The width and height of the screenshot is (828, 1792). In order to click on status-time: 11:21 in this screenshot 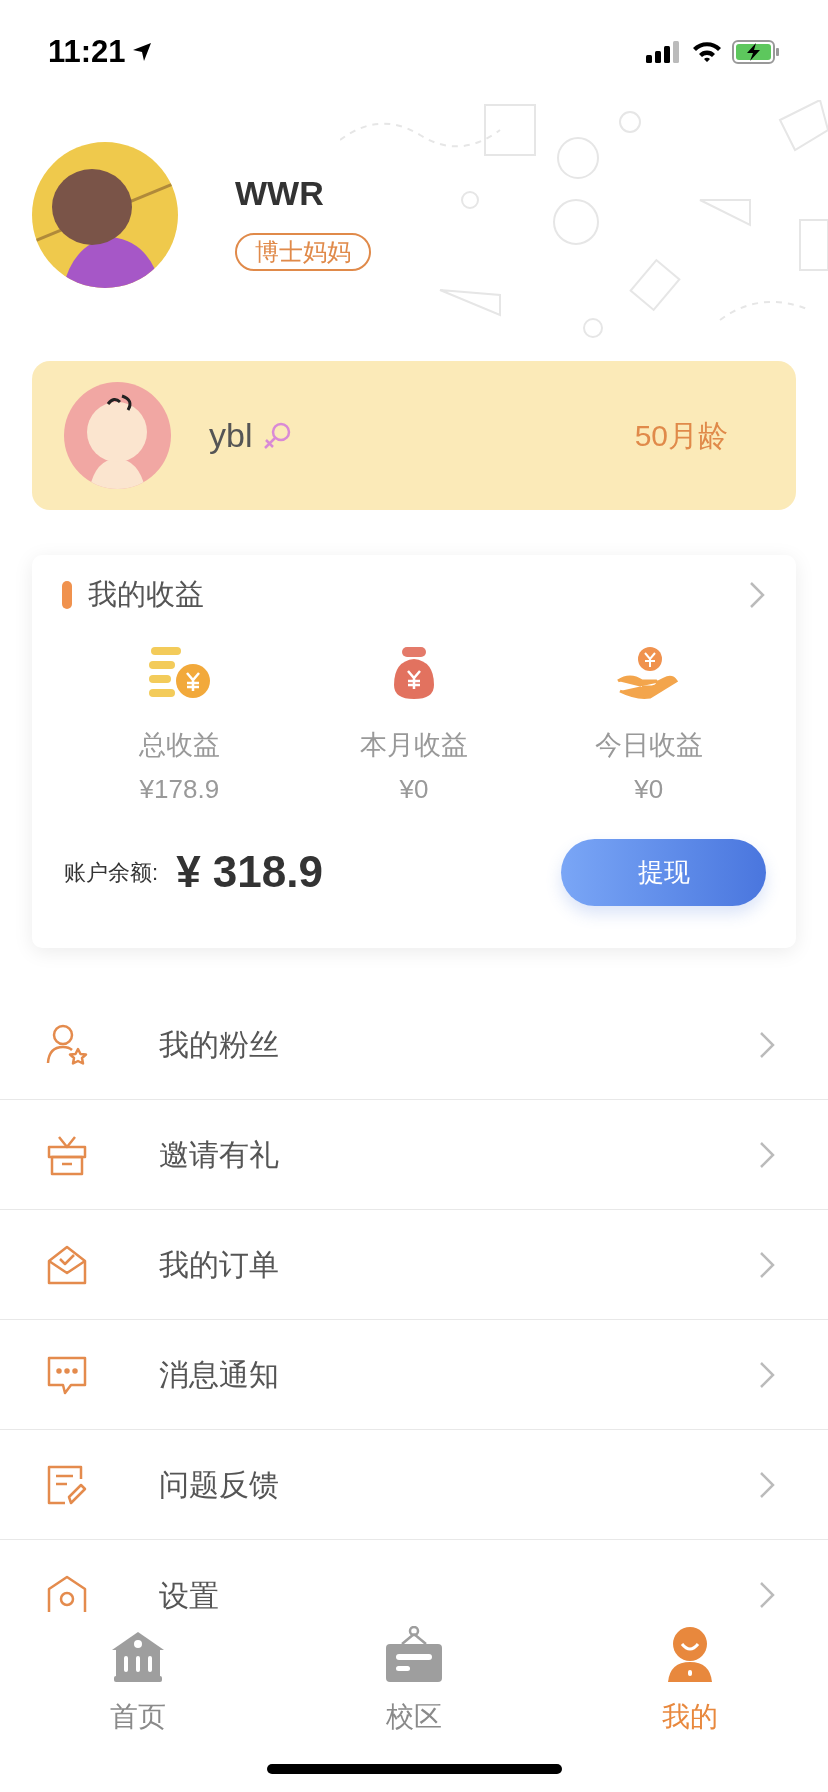, I will do `click(87, 51)`.